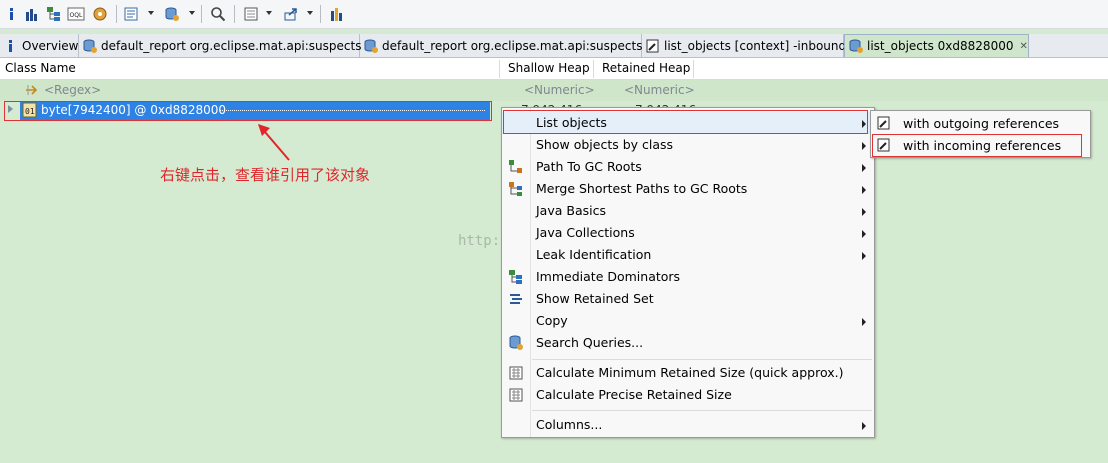 This screenshot has height=463, width=1108. I want to click on highlight-box-list-objects, so click(685, 122).